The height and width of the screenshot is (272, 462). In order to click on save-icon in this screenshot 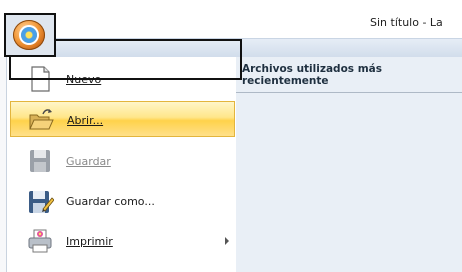, I will do `click(40, 161)`.